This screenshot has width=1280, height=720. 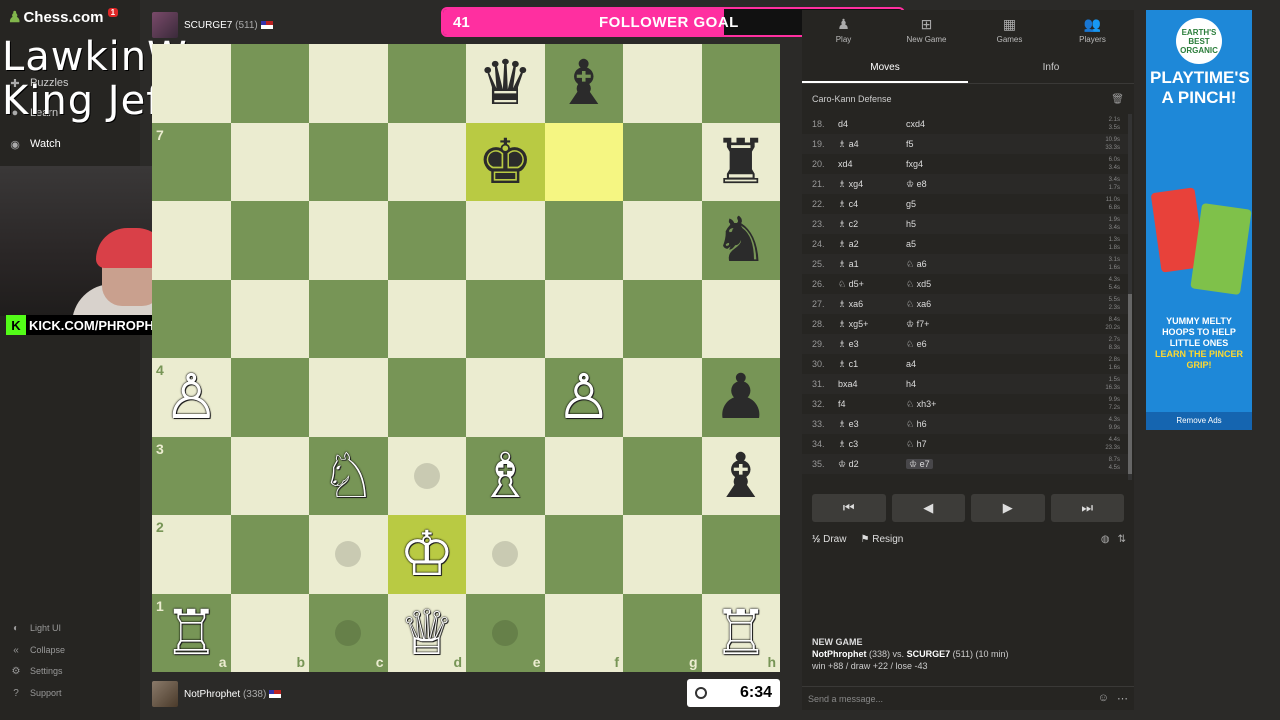 What do you see at coordinates (583, 161) in the screenshot?
I see `board-square-f7` at bounding box center [583, 161].